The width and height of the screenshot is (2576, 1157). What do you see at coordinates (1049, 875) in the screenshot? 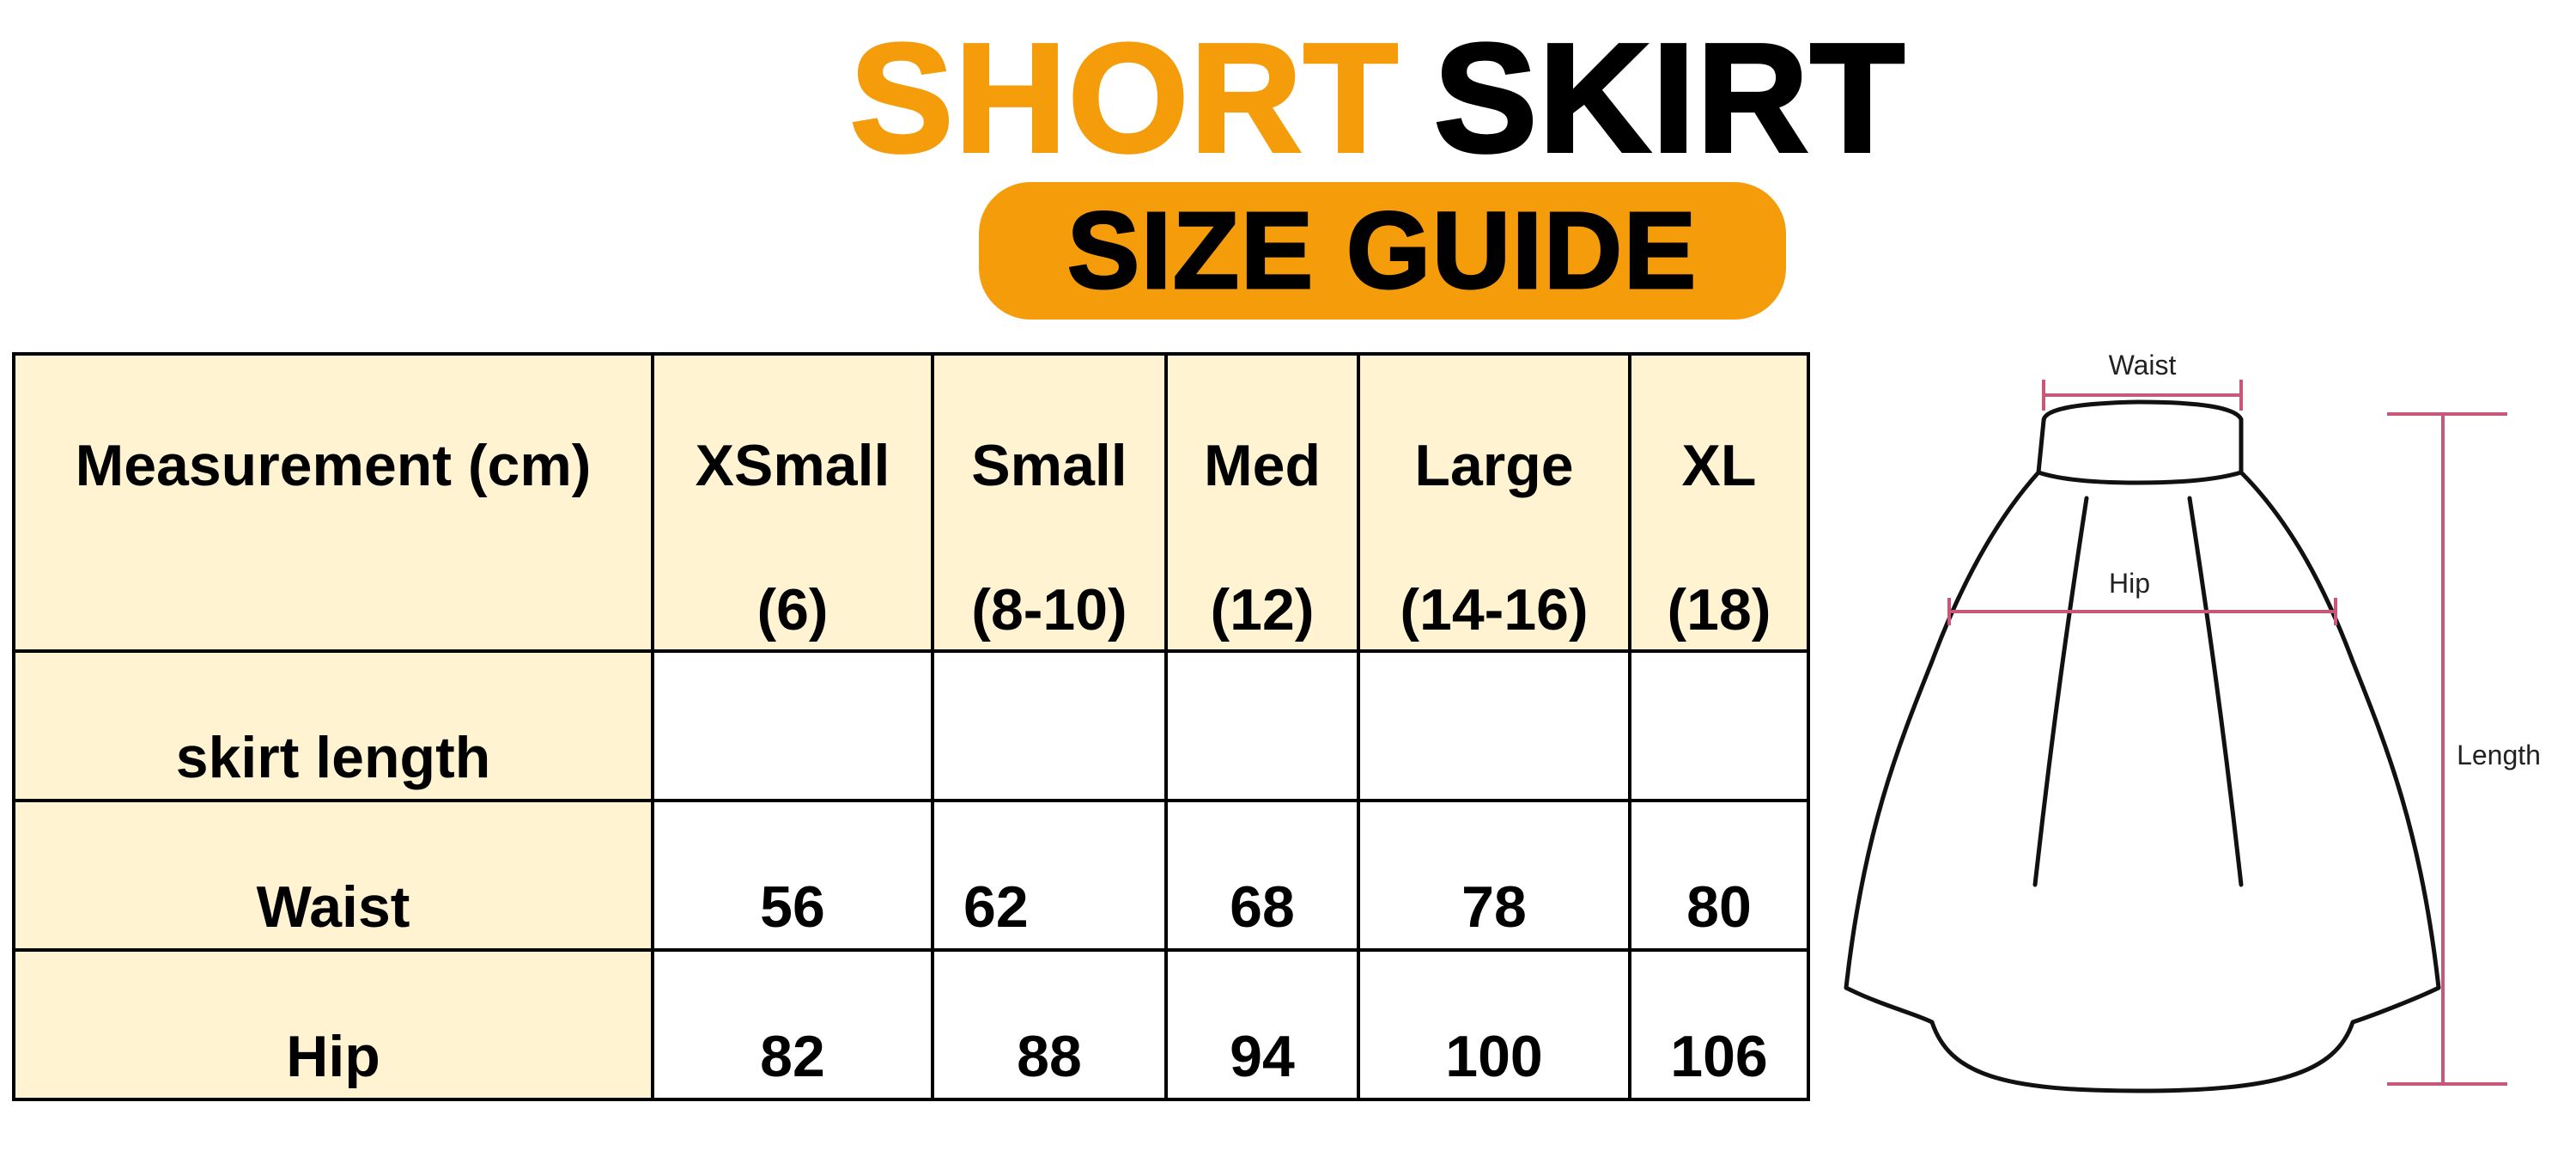
I see `value-cell: 62` at bounding box center [1049, 875].